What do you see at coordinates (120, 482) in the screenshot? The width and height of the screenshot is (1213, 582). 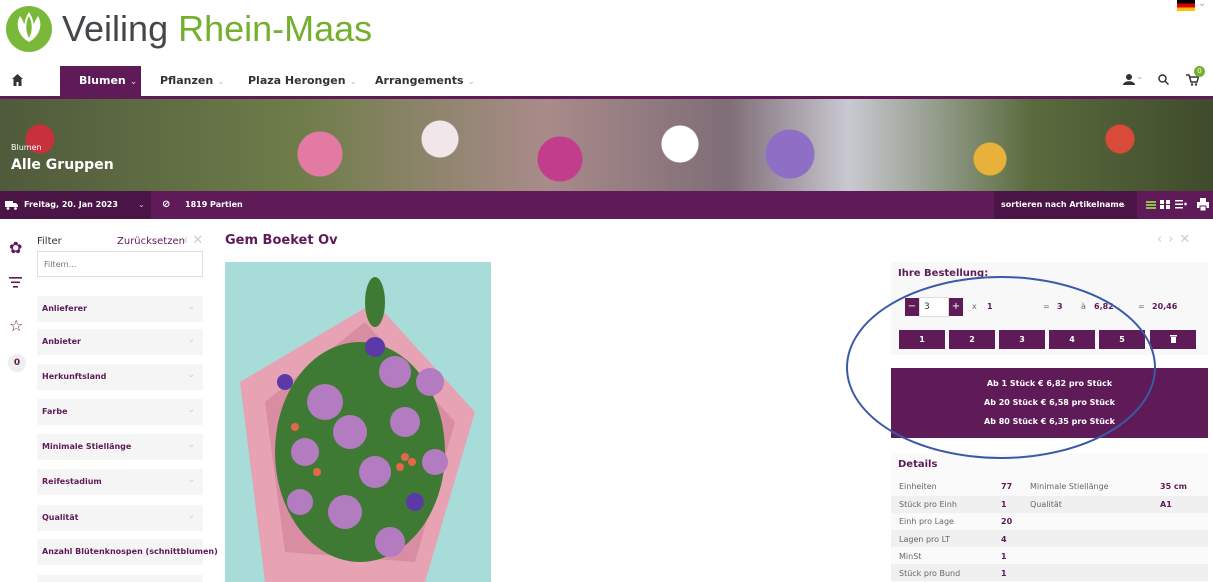 I see `filter-item-reifestadium: Reifestadium ⌄` at bounding box center [120, 482].